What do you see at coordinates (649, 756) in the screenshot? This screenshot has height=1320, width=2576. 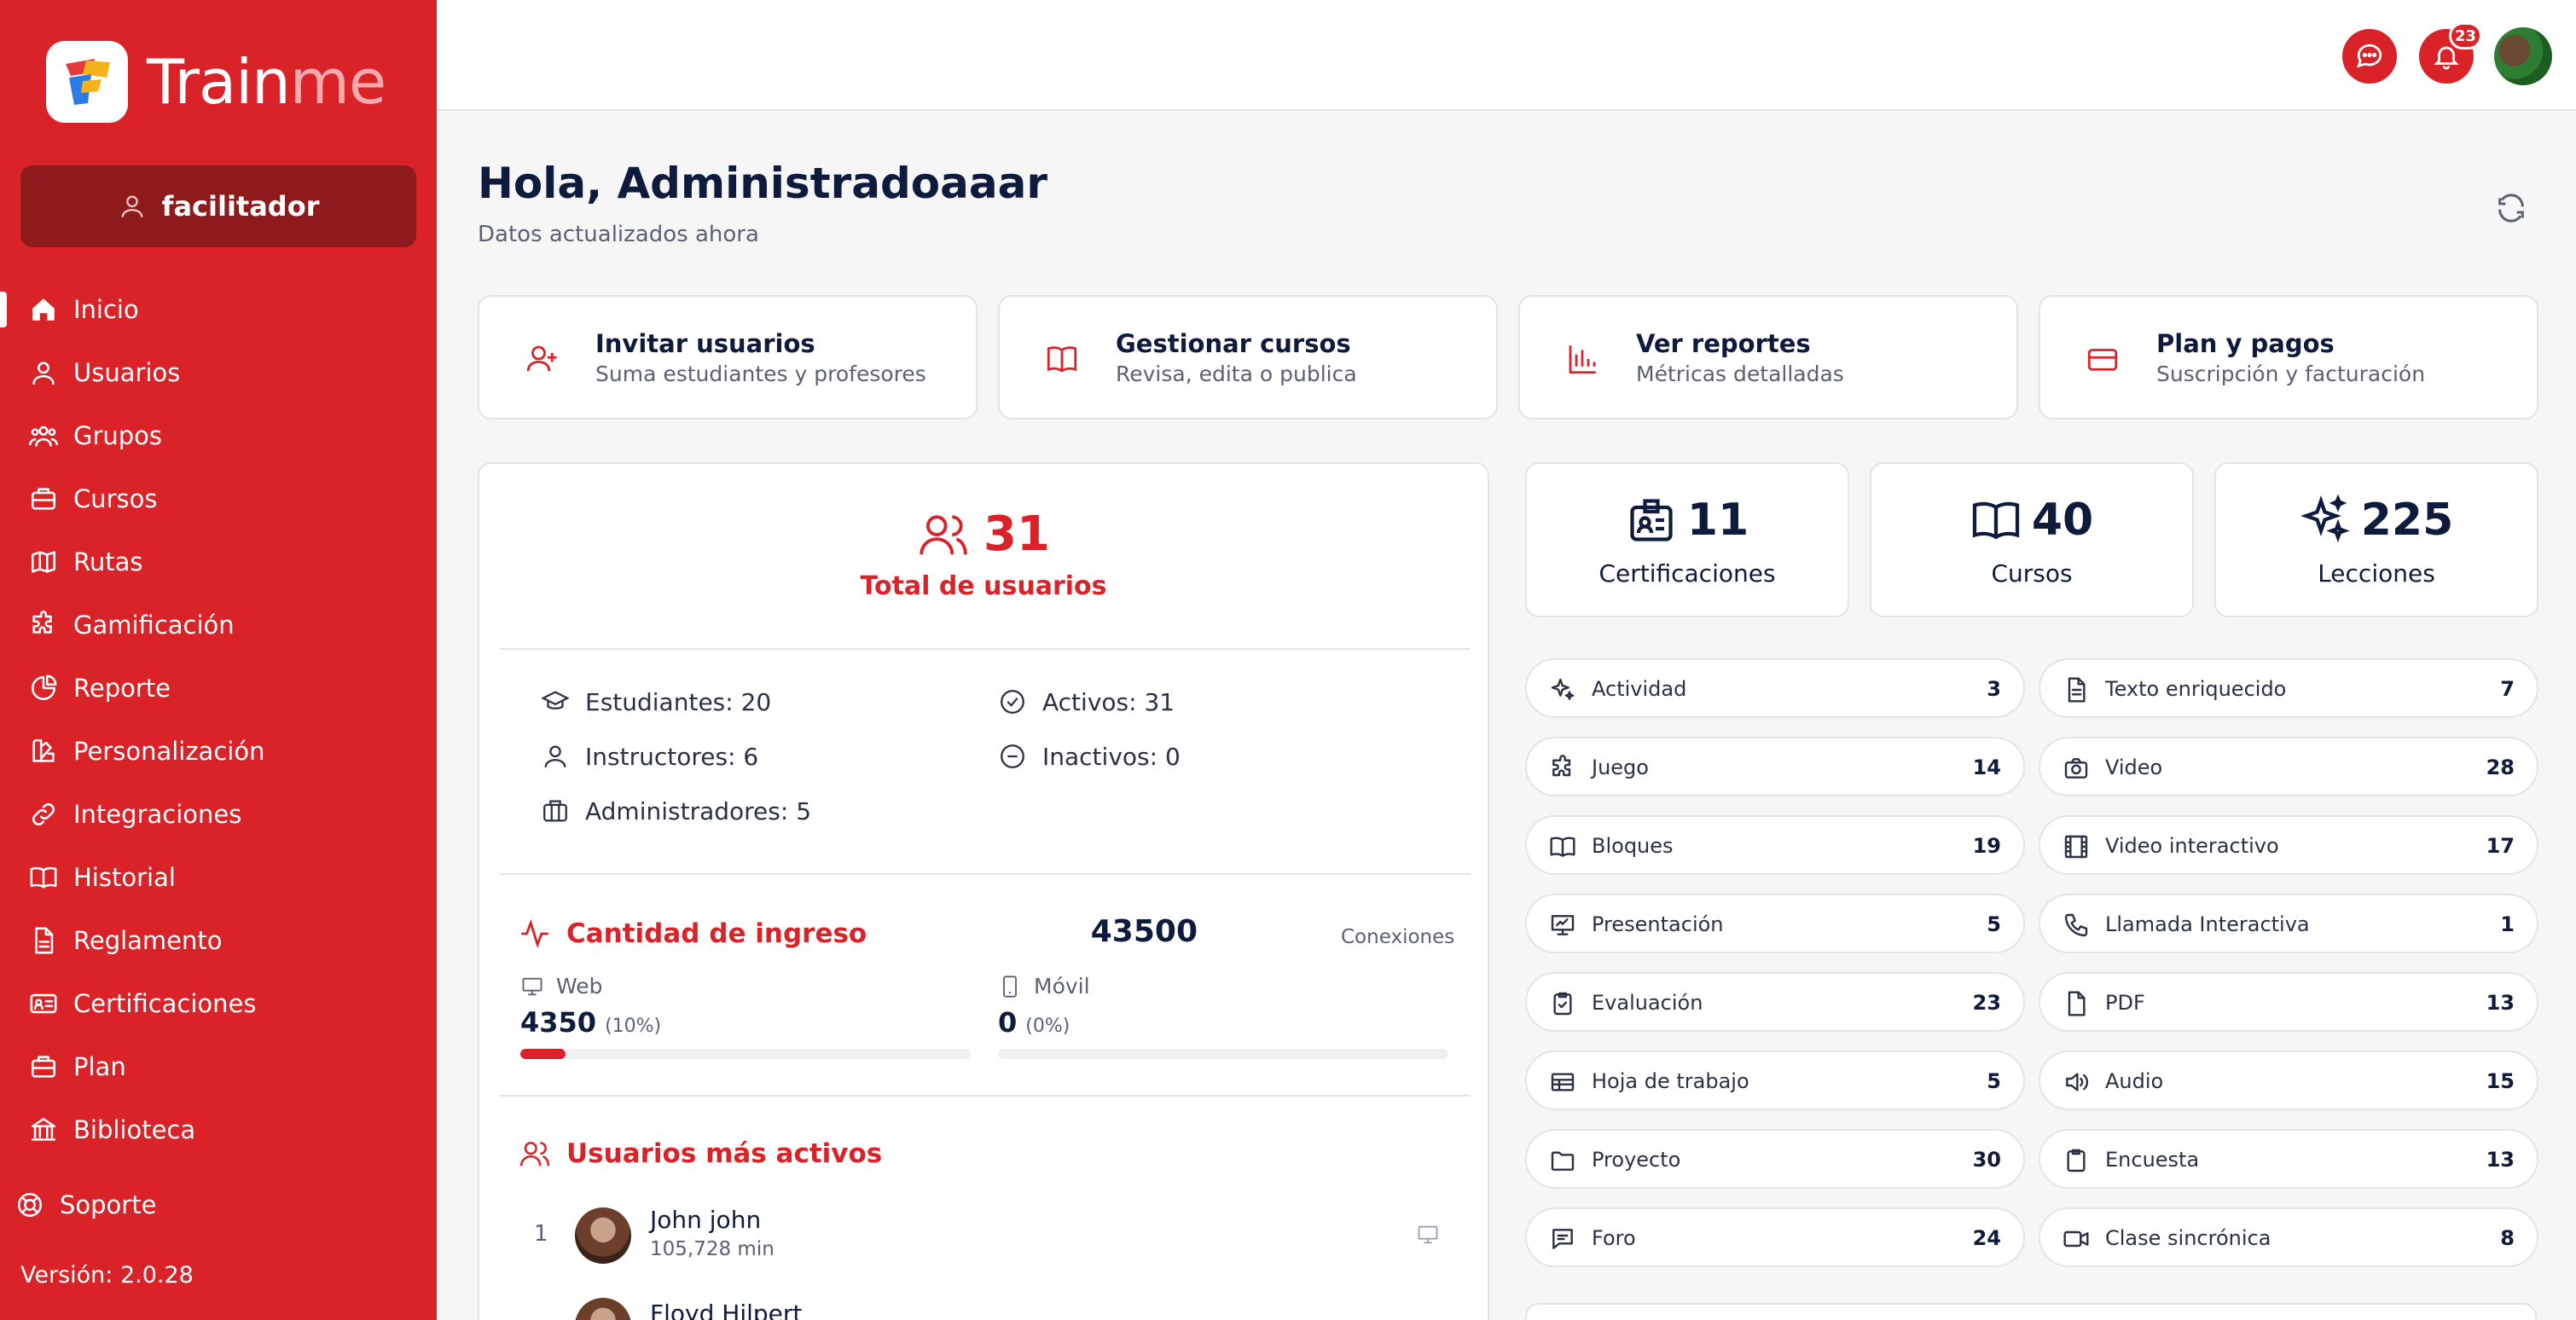 I see `instructors-stat: Instructores: 6` at bounding box center [649, 756].